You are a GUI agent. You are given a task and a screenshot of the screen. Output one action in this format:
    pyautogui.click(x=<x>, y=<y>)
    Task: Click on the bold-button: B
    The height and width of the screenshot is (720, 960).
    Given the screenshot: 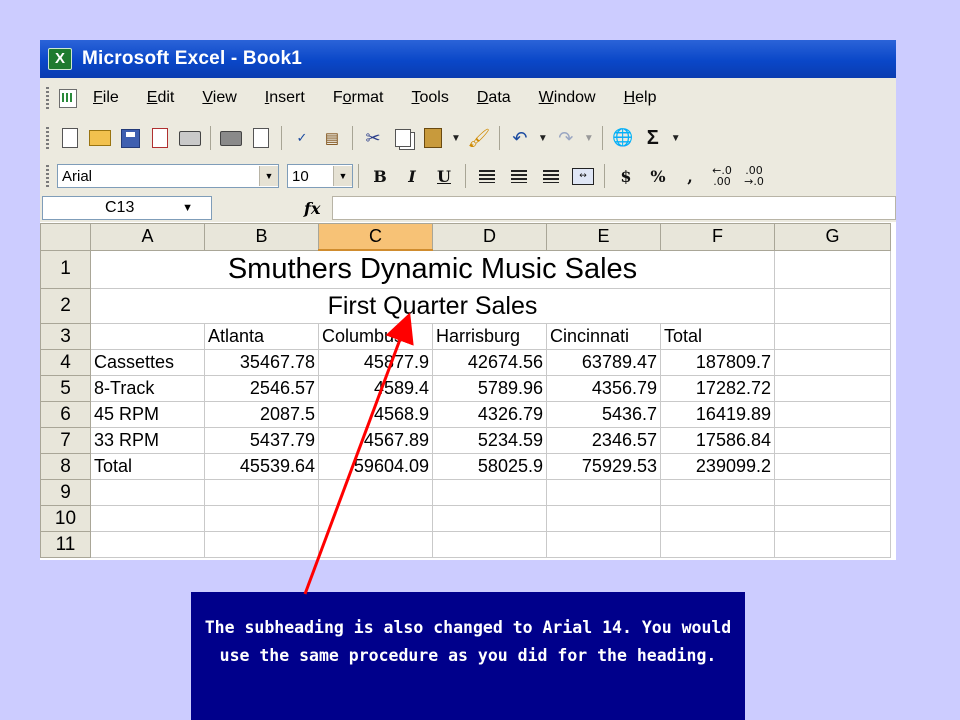 What is the action you would take?
    pyautogui.click(x=380, y=176)
    